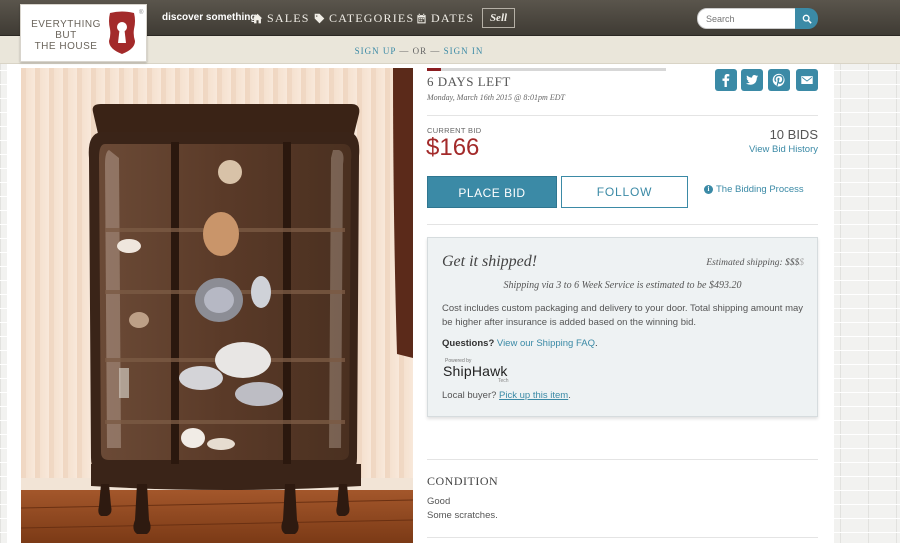 Image resolution: width=900 pixels, height=543 pixels. What do you see at coordinates (801, 263) in the screenshot?
I see `estimated-shipping-dim: $` at bounding box center [801, 263].